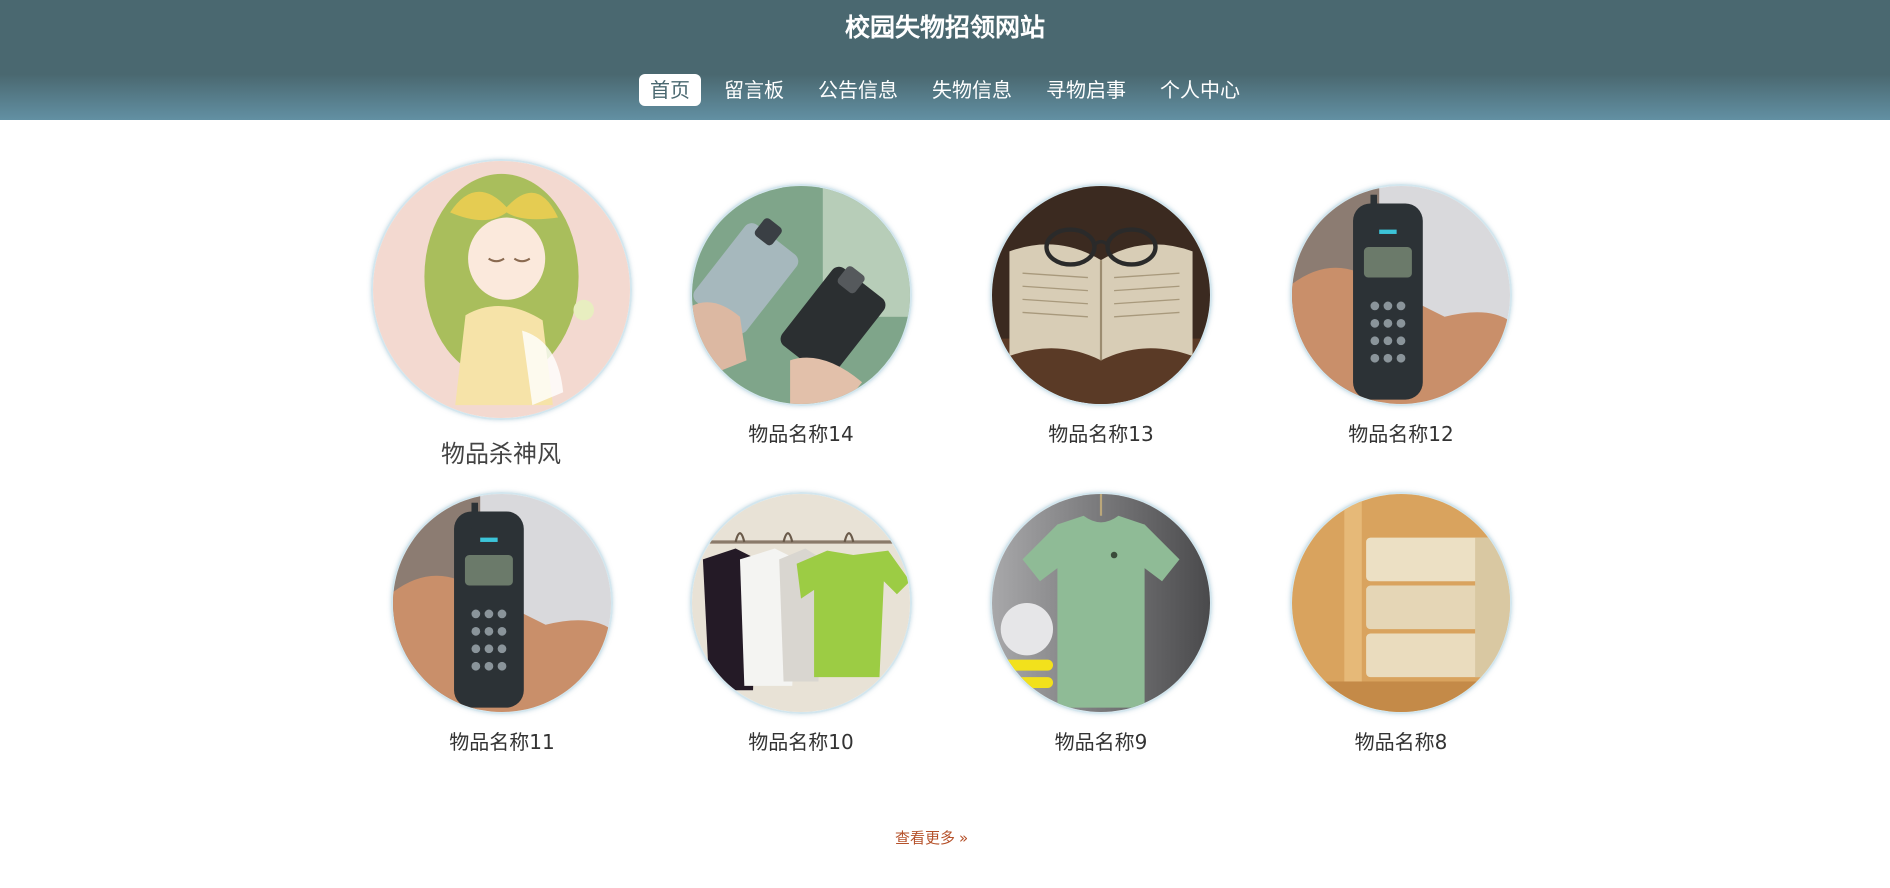 This screenshot has width=1890, height=888. What do you see at coordinates (925, 838) in the screenshot?
I see `view-more-label: 查看更多` at bounding box center [925, 838].